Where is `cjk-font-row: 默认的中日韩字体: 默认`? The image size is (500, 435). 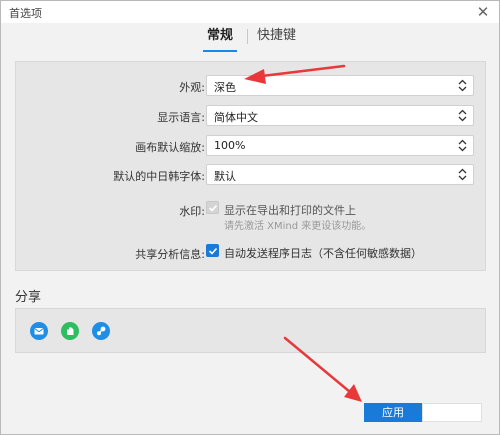 cjk-font-row: 默认的中日韩字体: 默认 is located at coordinates (251, 175).